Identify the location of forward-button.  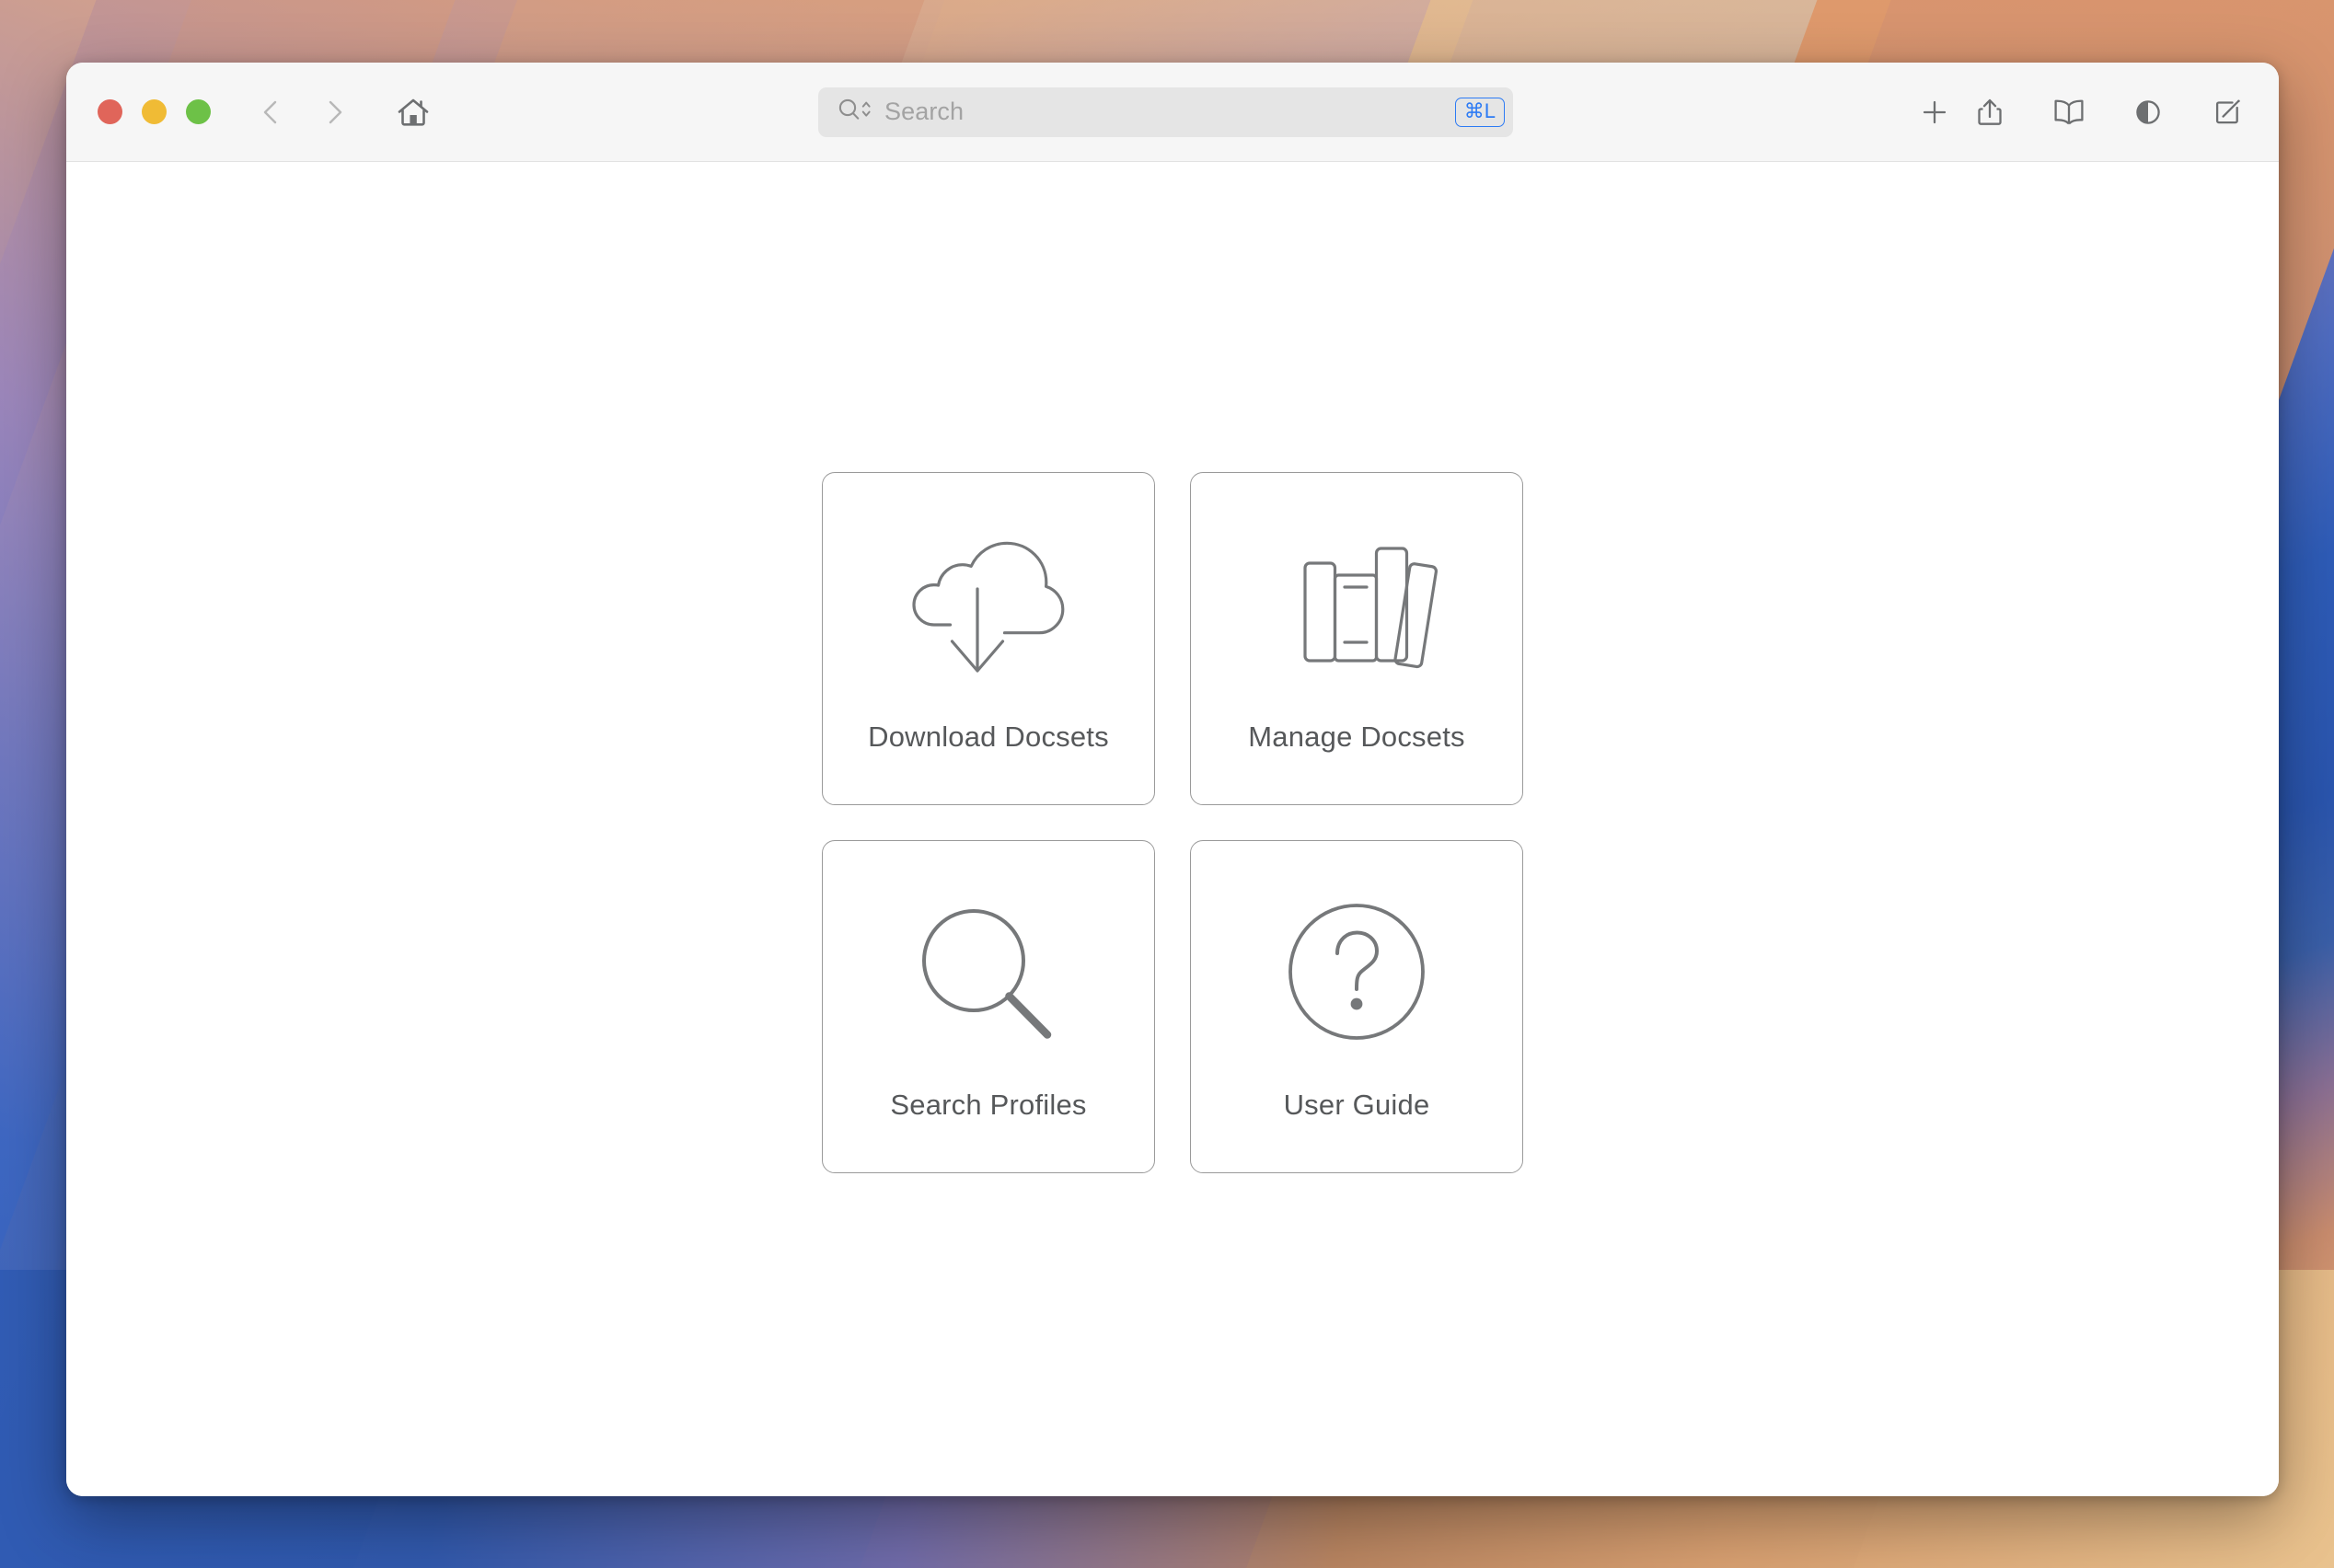
(334, 112).